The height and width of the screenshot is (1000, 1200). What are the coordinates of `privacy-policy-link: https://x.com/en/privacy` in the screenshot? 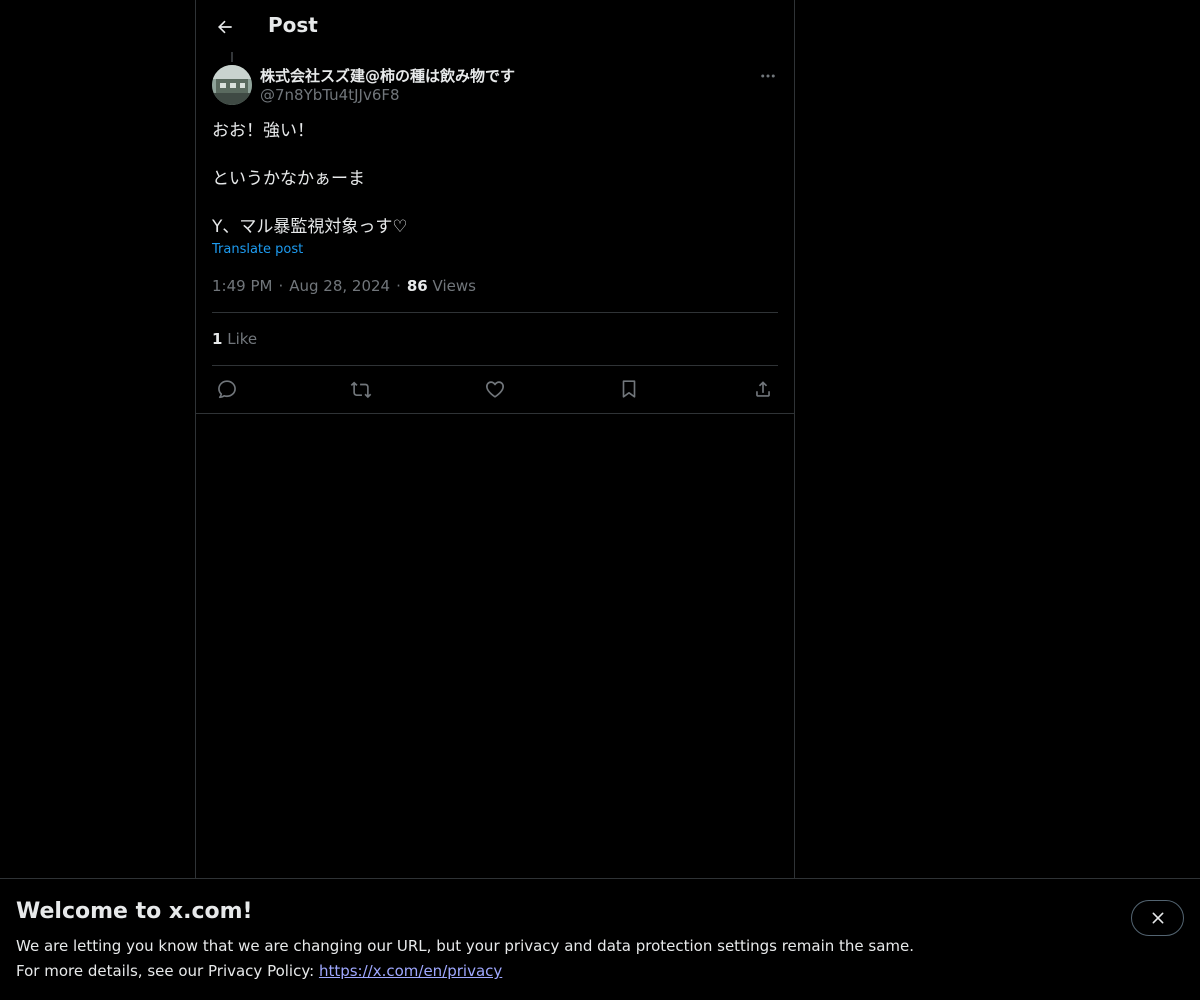 It's located at (410, 971).